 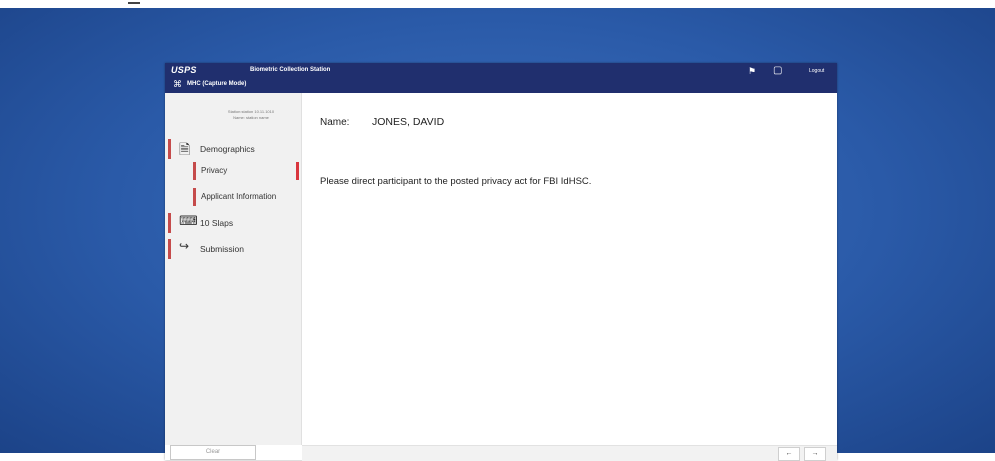 What do you see at coordinates (408, 122) in the screenshot?
I see `name-value: JONES, DAVID` at bounding box center [408, 122].